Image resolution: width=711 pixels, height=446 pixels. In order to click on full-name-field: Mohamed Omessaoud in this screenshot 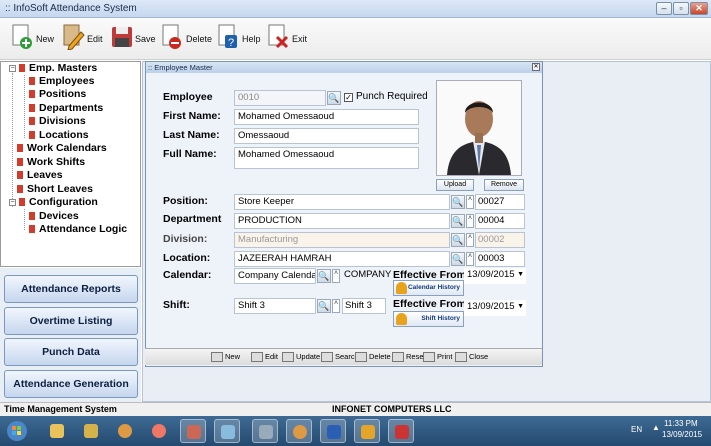, I will do `click(326, 158)`.